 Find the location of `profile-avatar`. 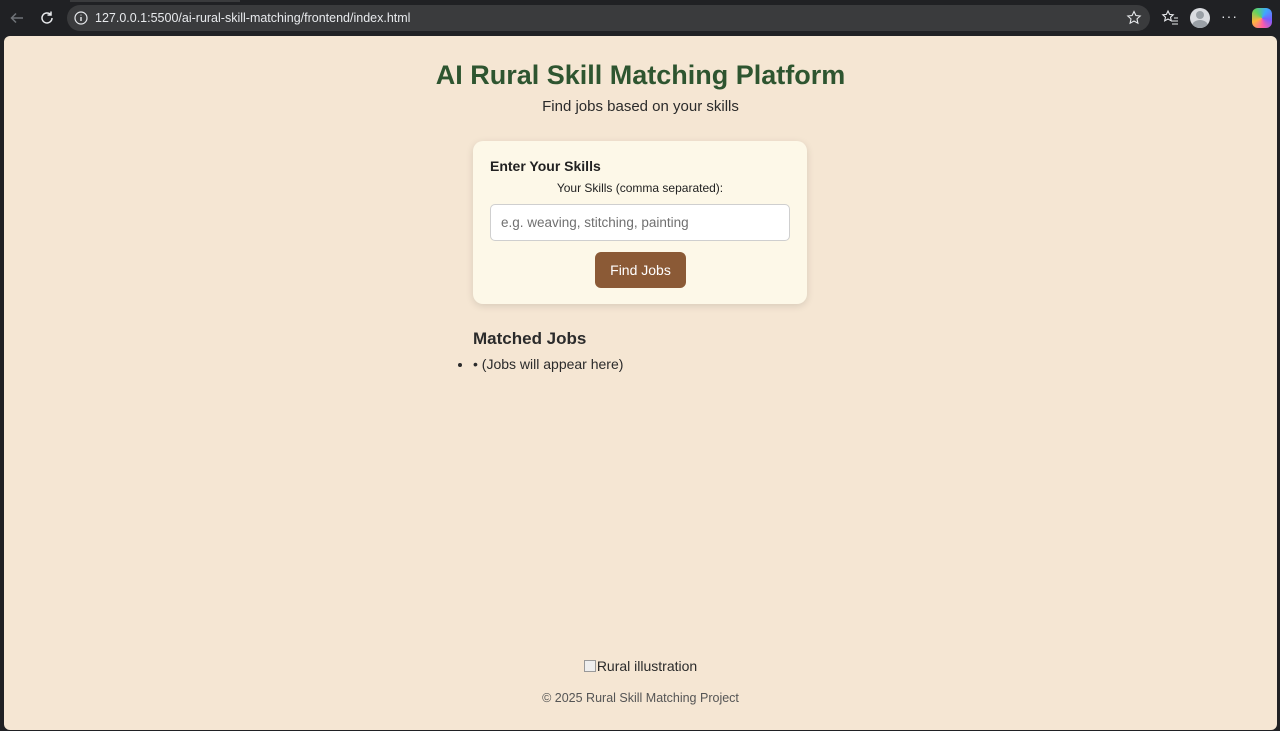

profile-avatar is located at coordinates (1200, 18).